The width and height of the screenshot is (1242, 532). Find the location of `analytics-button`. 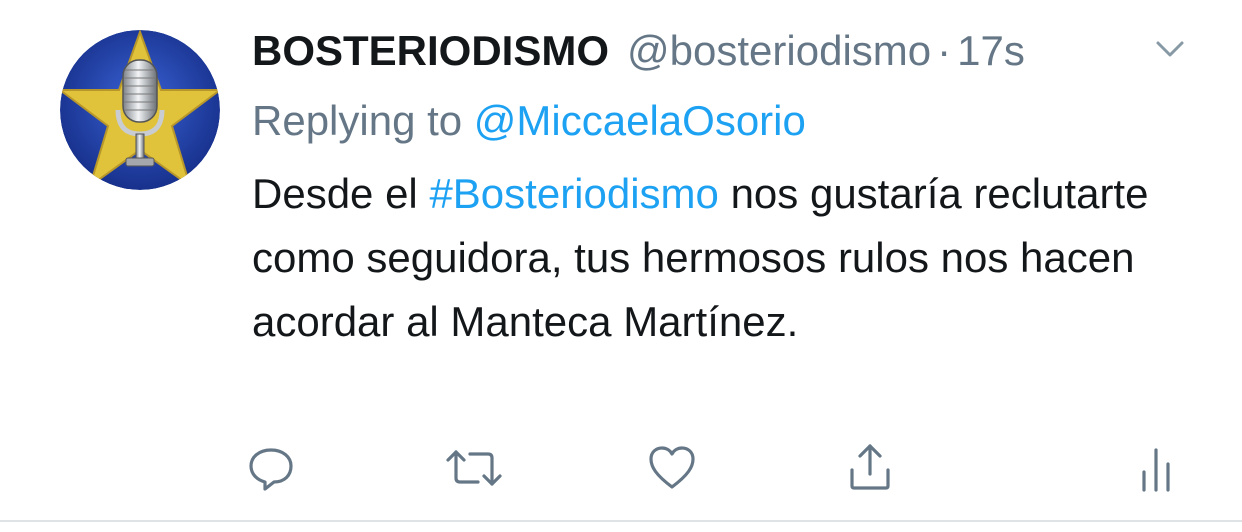

analytics-button is located at coordinates (1156, 468).